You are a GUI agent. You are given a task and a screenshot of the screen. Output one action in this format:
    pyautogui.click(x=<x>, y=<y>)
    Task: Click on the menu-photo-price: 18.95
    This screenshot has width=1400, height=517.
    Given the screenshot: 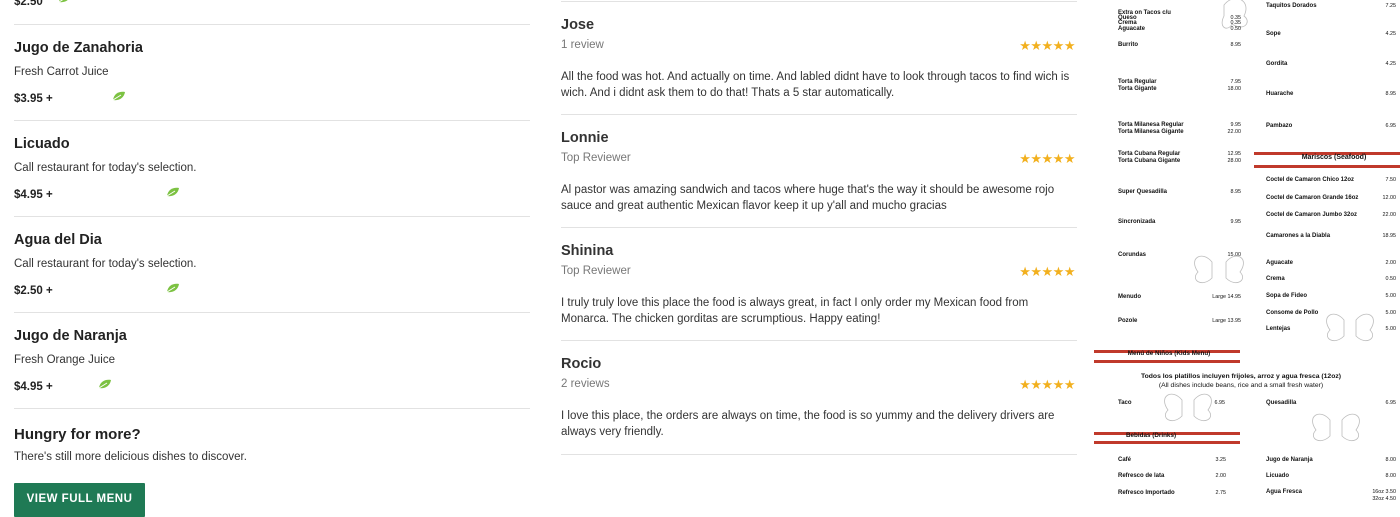 What is the action you would take?
    pyautogui.click(x=1390, y=236)
    